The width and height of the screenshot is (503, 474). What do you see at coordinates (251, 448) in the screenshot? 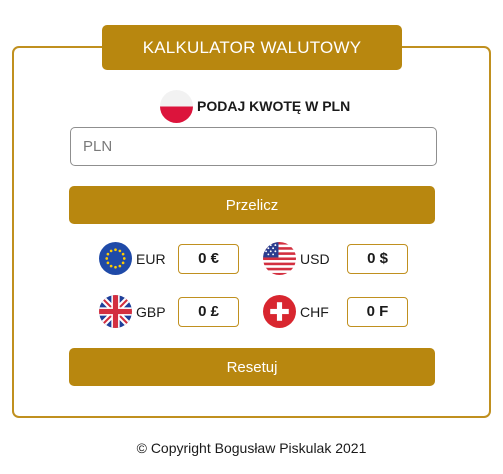
I see `copyright-footer: © Copyright Bogusław Piskulak 2021` at bounding box center [251, 448].